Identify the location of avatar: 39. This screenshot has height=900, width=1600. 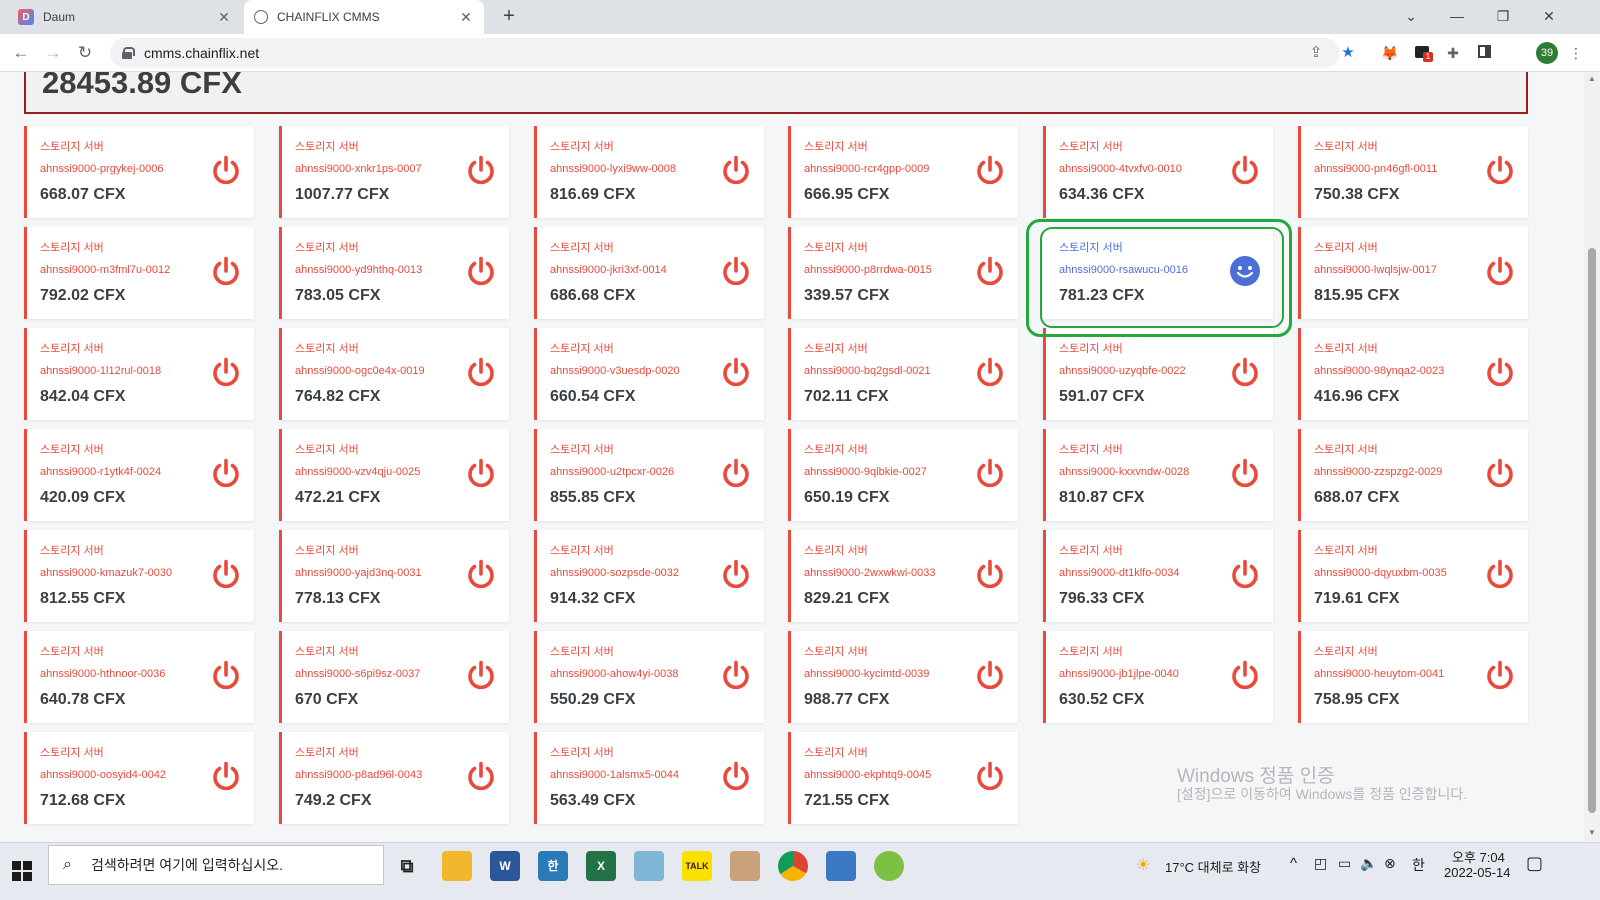
(1547, 53).